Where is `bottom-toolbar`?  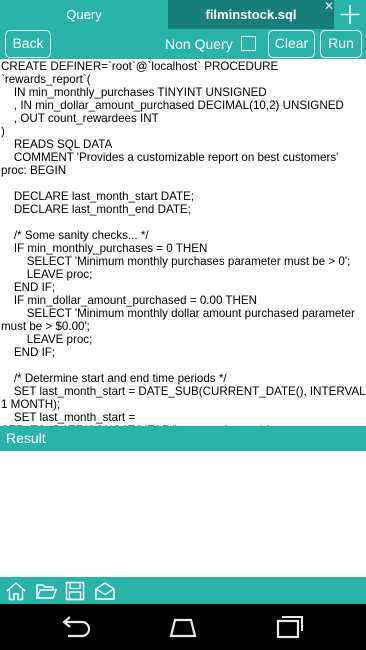 bottom-toolbar is located at coordinates (183, 590).